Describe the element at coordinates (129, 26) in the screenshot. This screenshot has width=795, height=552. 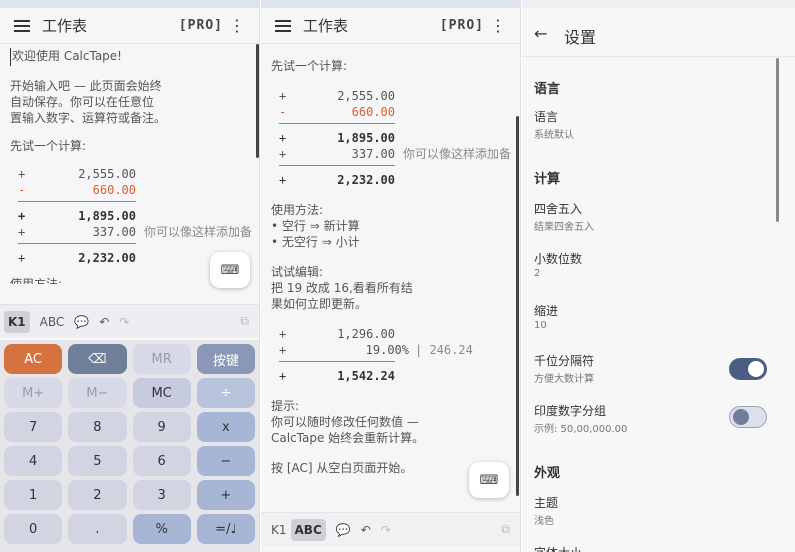
I see `top-app-bar: 工作表 [PRO] ⋮` at that location.